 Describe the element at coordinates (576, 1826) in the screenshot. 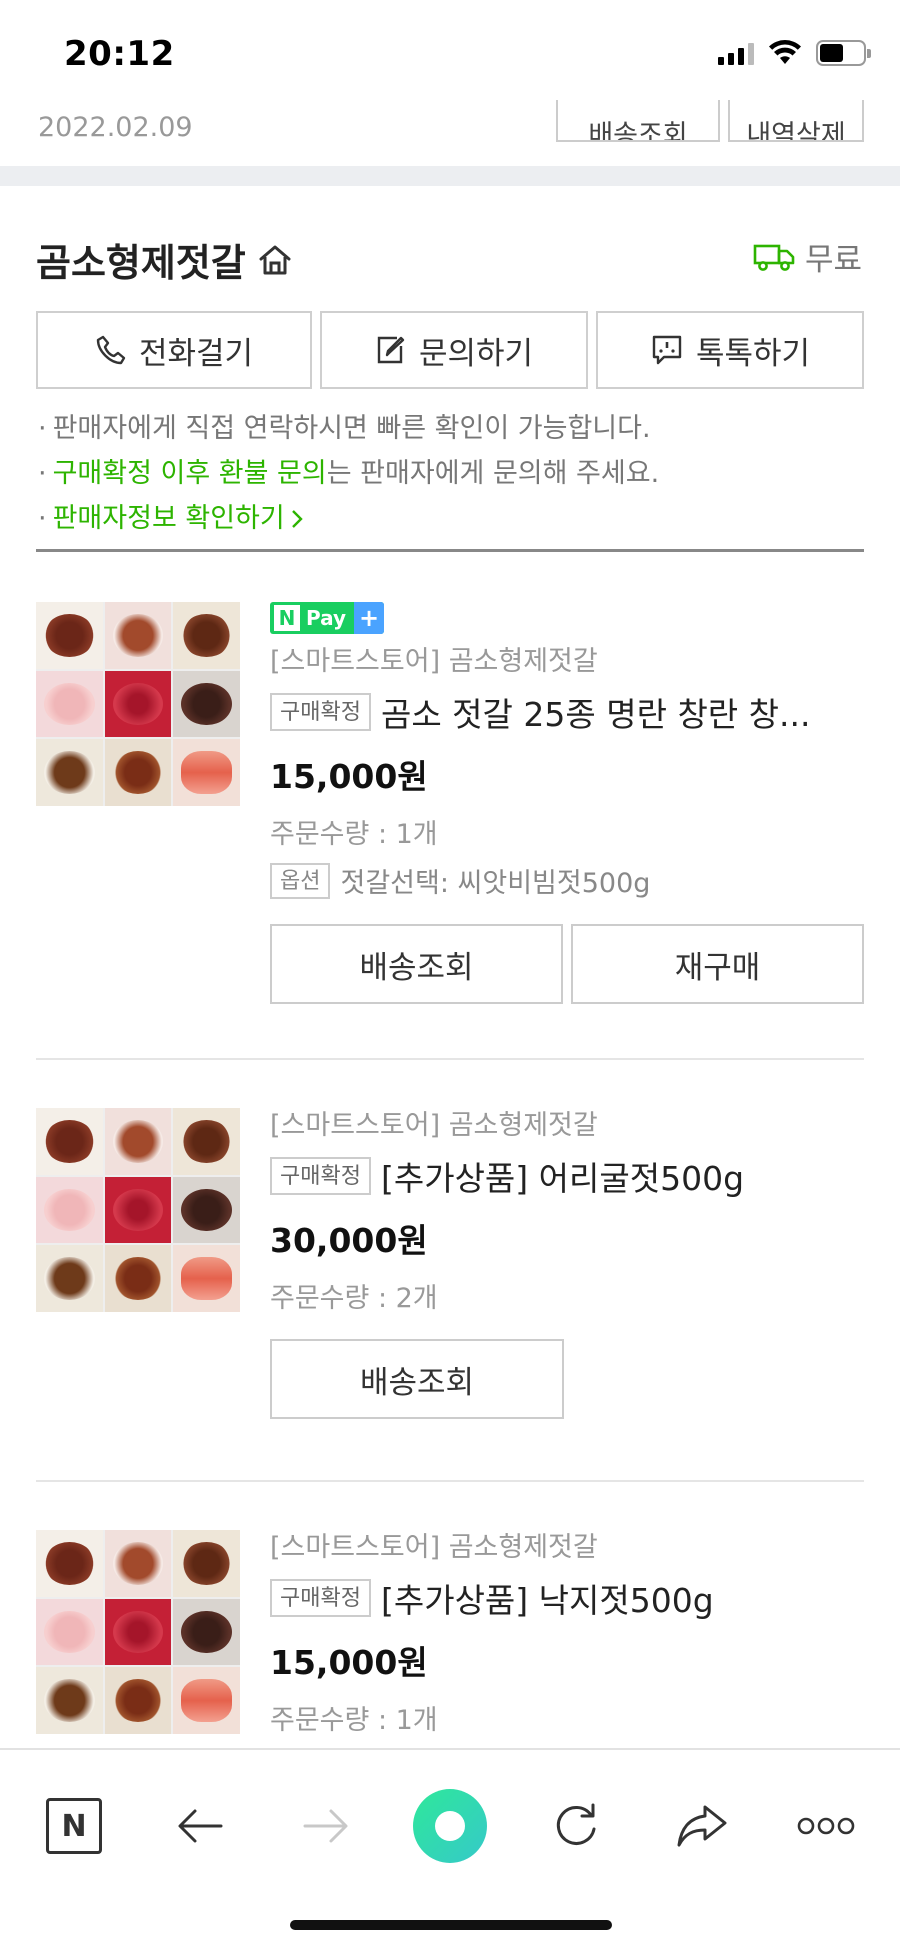

I see `refresh-icon` at that location.